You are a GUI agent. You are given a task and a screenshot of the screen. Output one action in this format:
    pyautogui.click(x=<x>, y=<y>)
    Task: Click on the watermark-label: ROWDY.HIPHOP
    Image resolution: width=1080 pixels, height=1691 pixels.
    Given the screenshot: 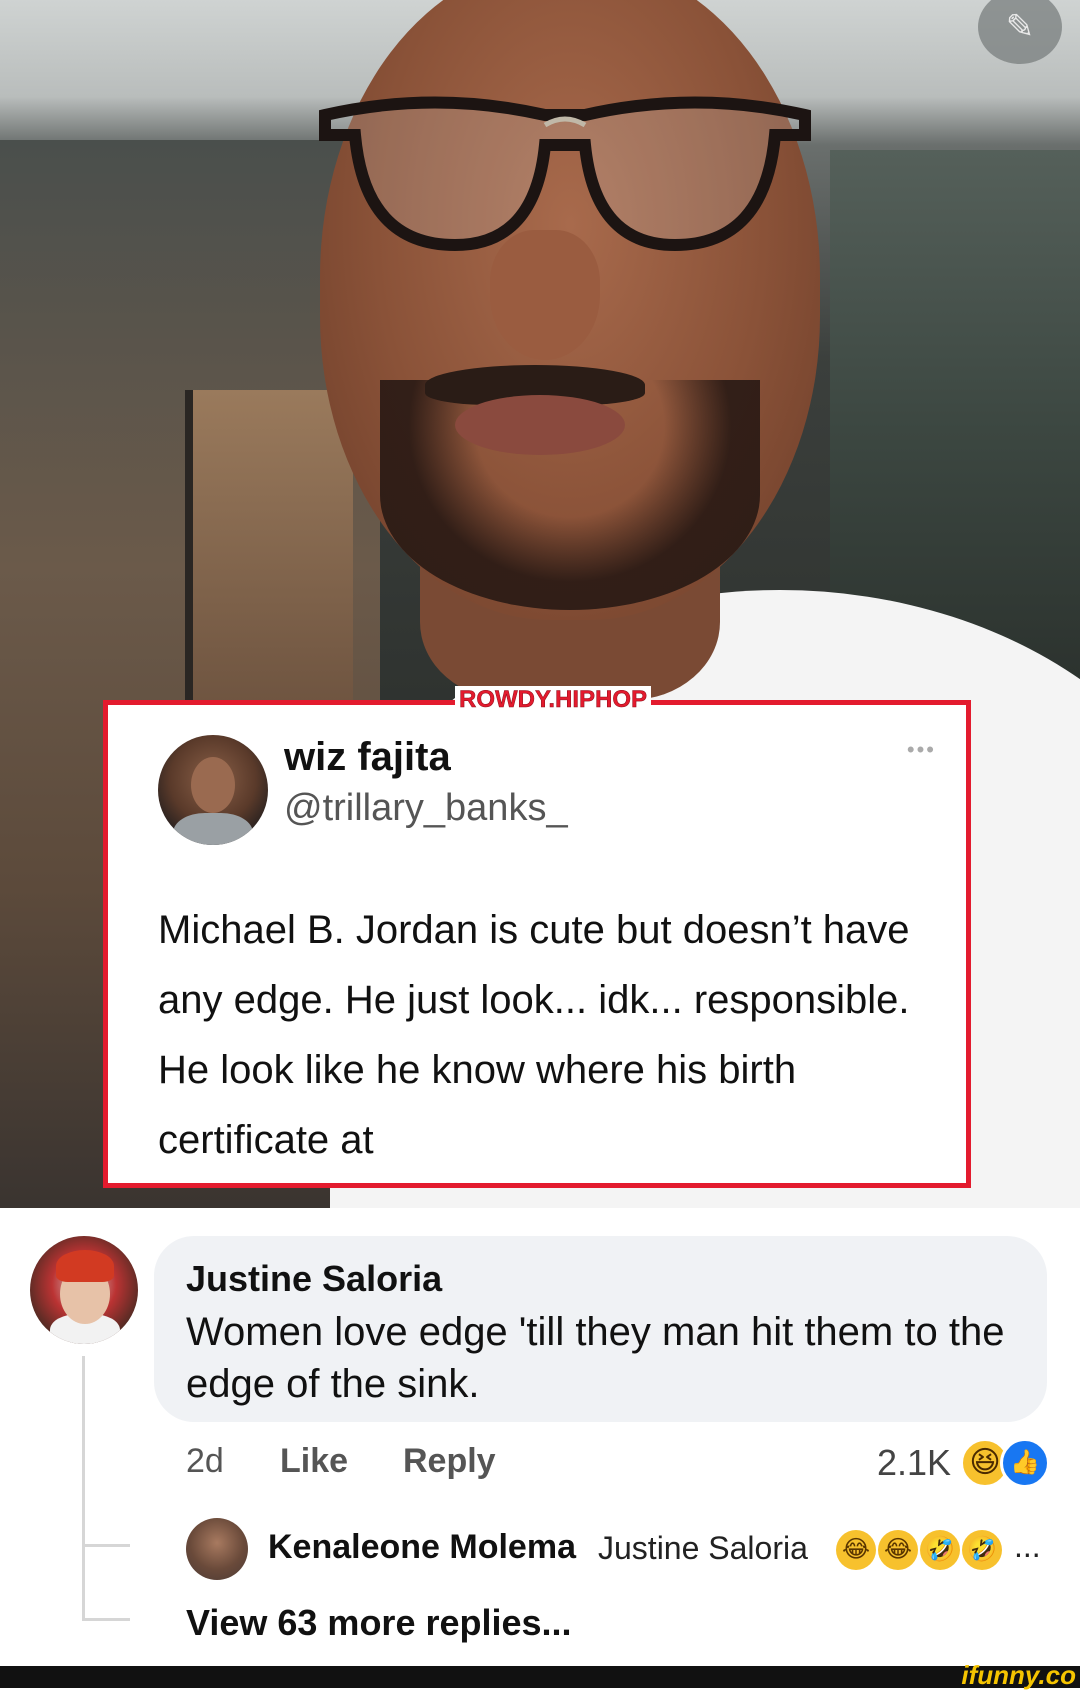 What is the action you would take?
    pyautogui.click(x=553, y=700)
    